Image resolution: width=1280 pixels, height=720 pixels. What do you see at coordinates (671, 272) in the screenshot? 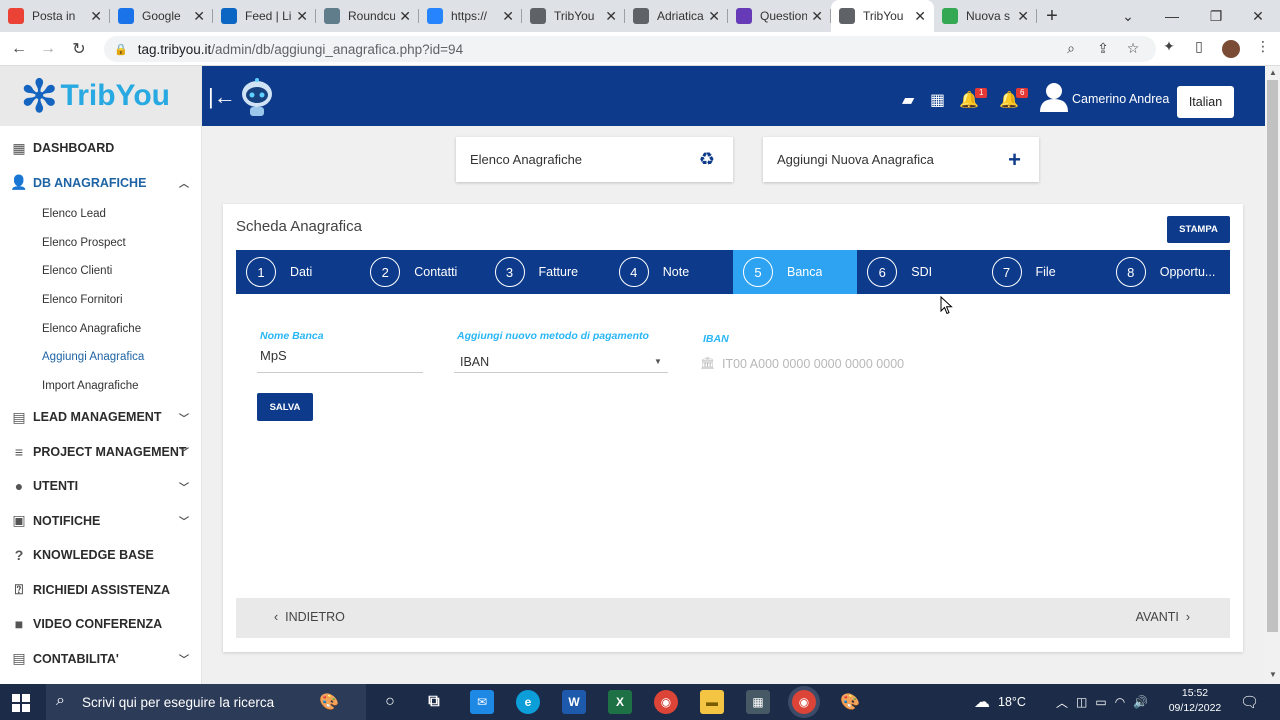
I see `wizard-step: 4 Note` at bounding box center [671, 272].